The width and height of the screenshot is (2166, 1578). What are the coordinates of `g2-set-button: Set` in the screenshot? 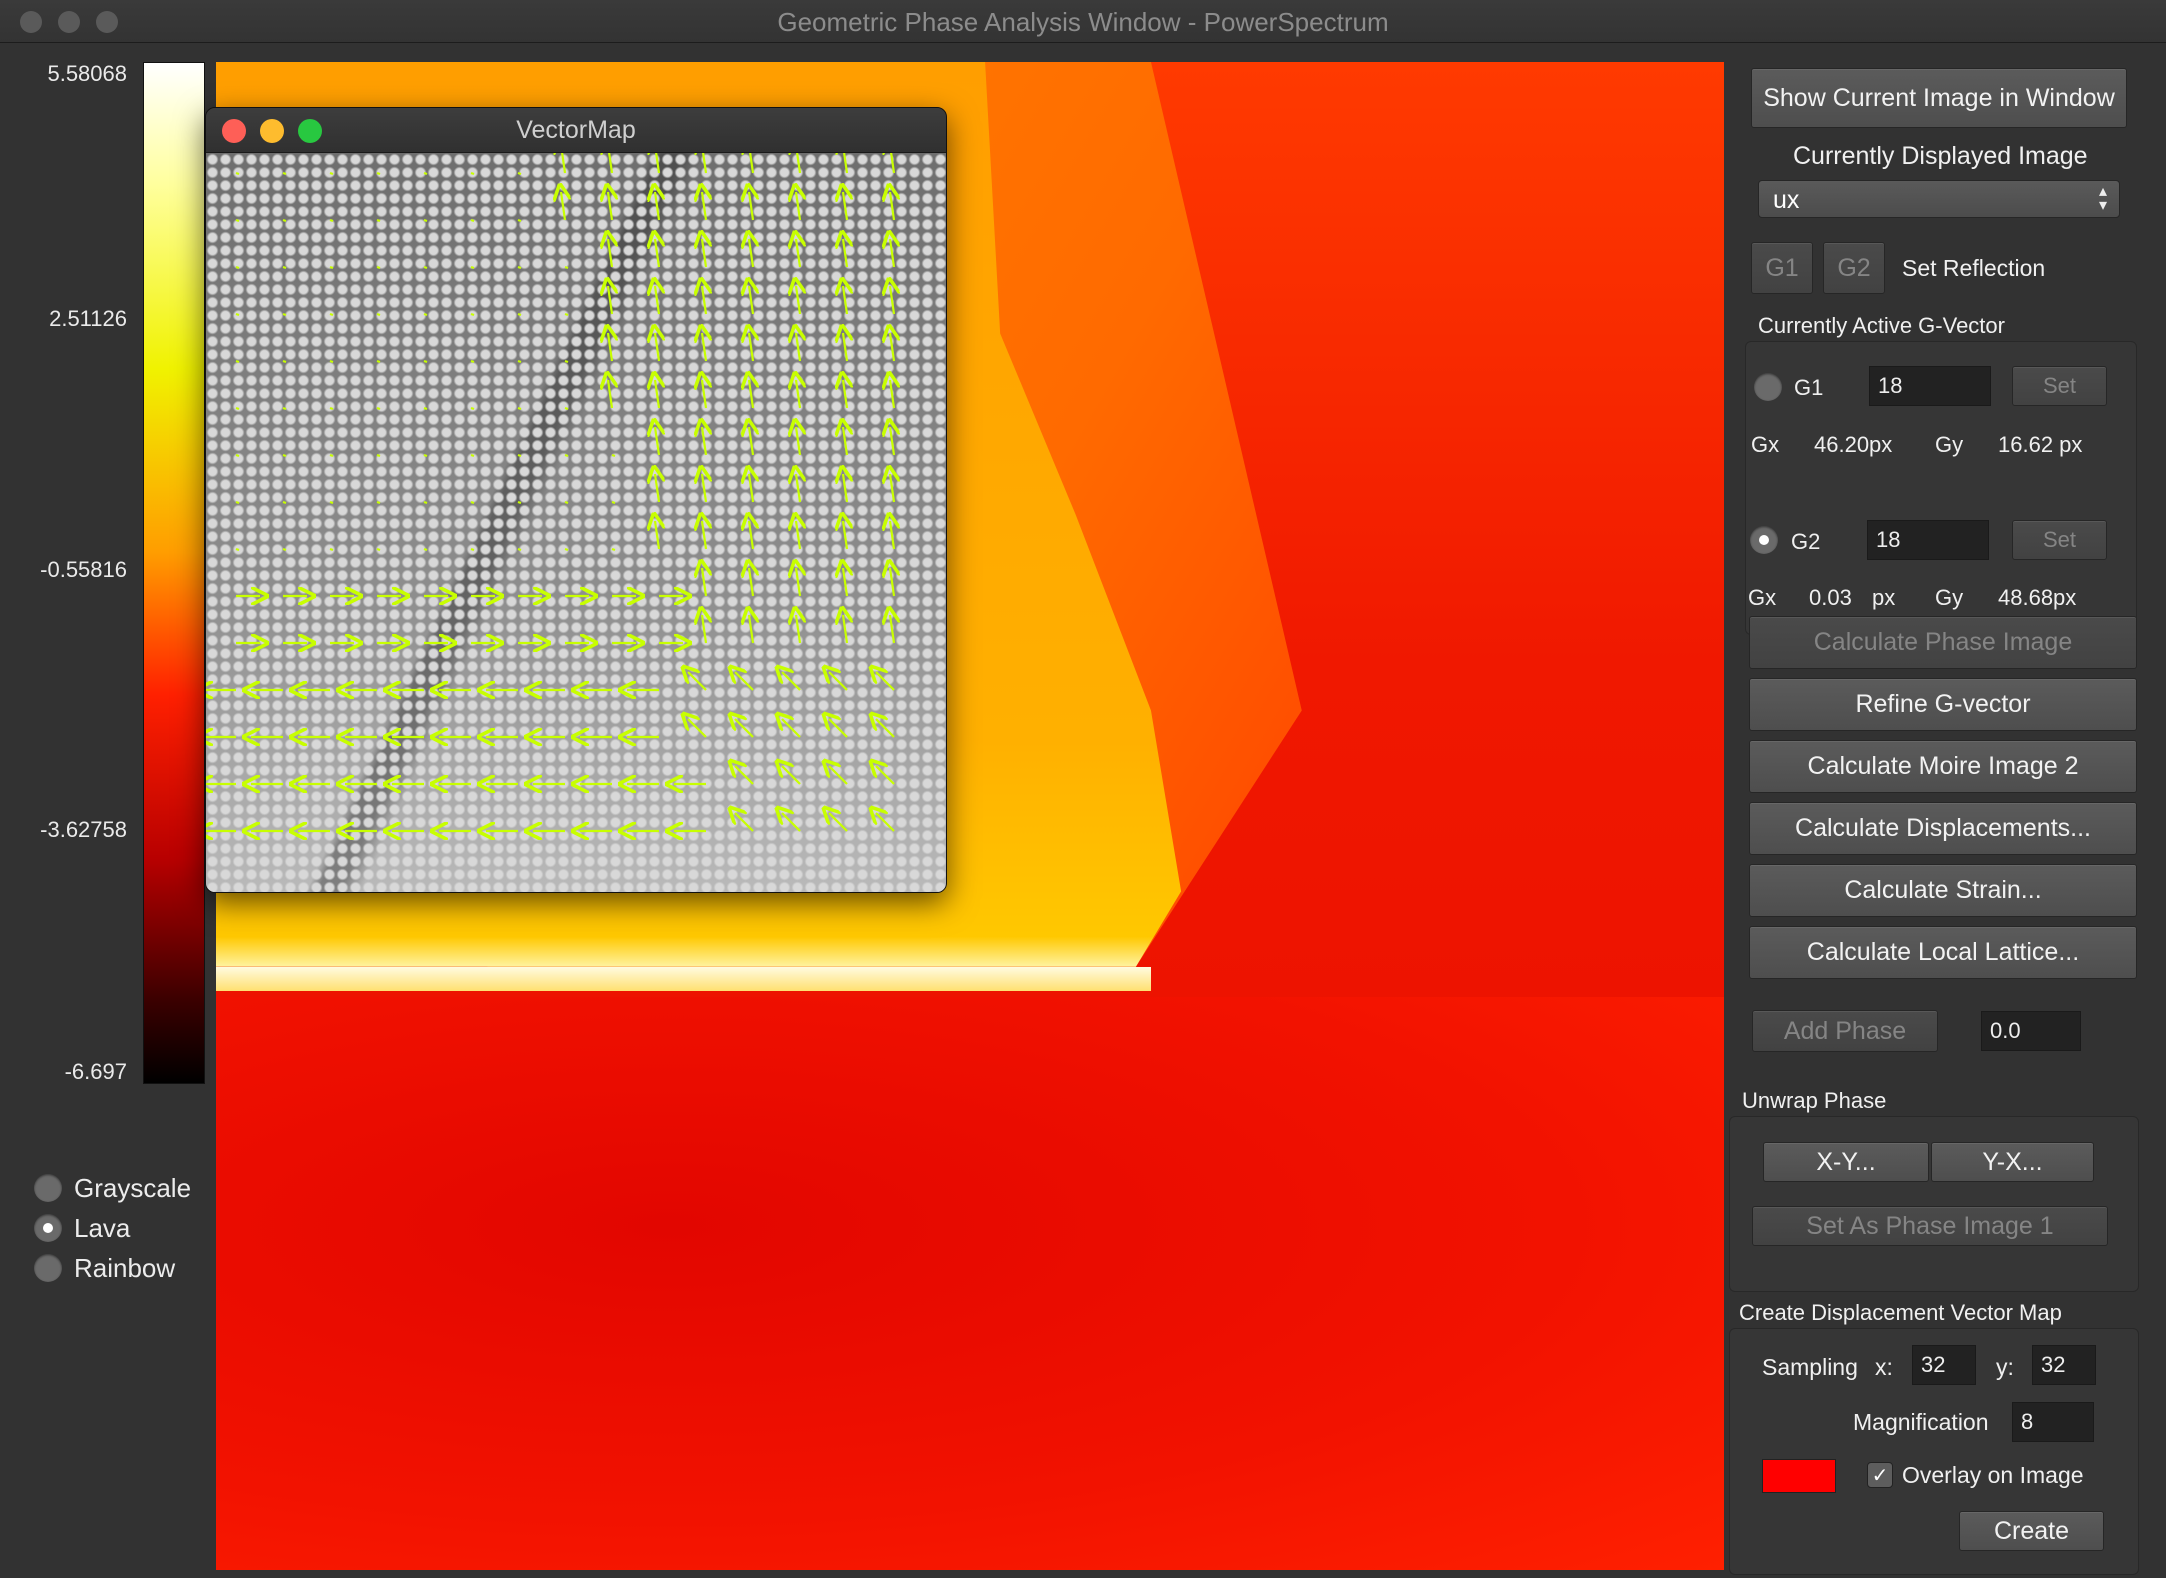 It's located at (2059, 540).